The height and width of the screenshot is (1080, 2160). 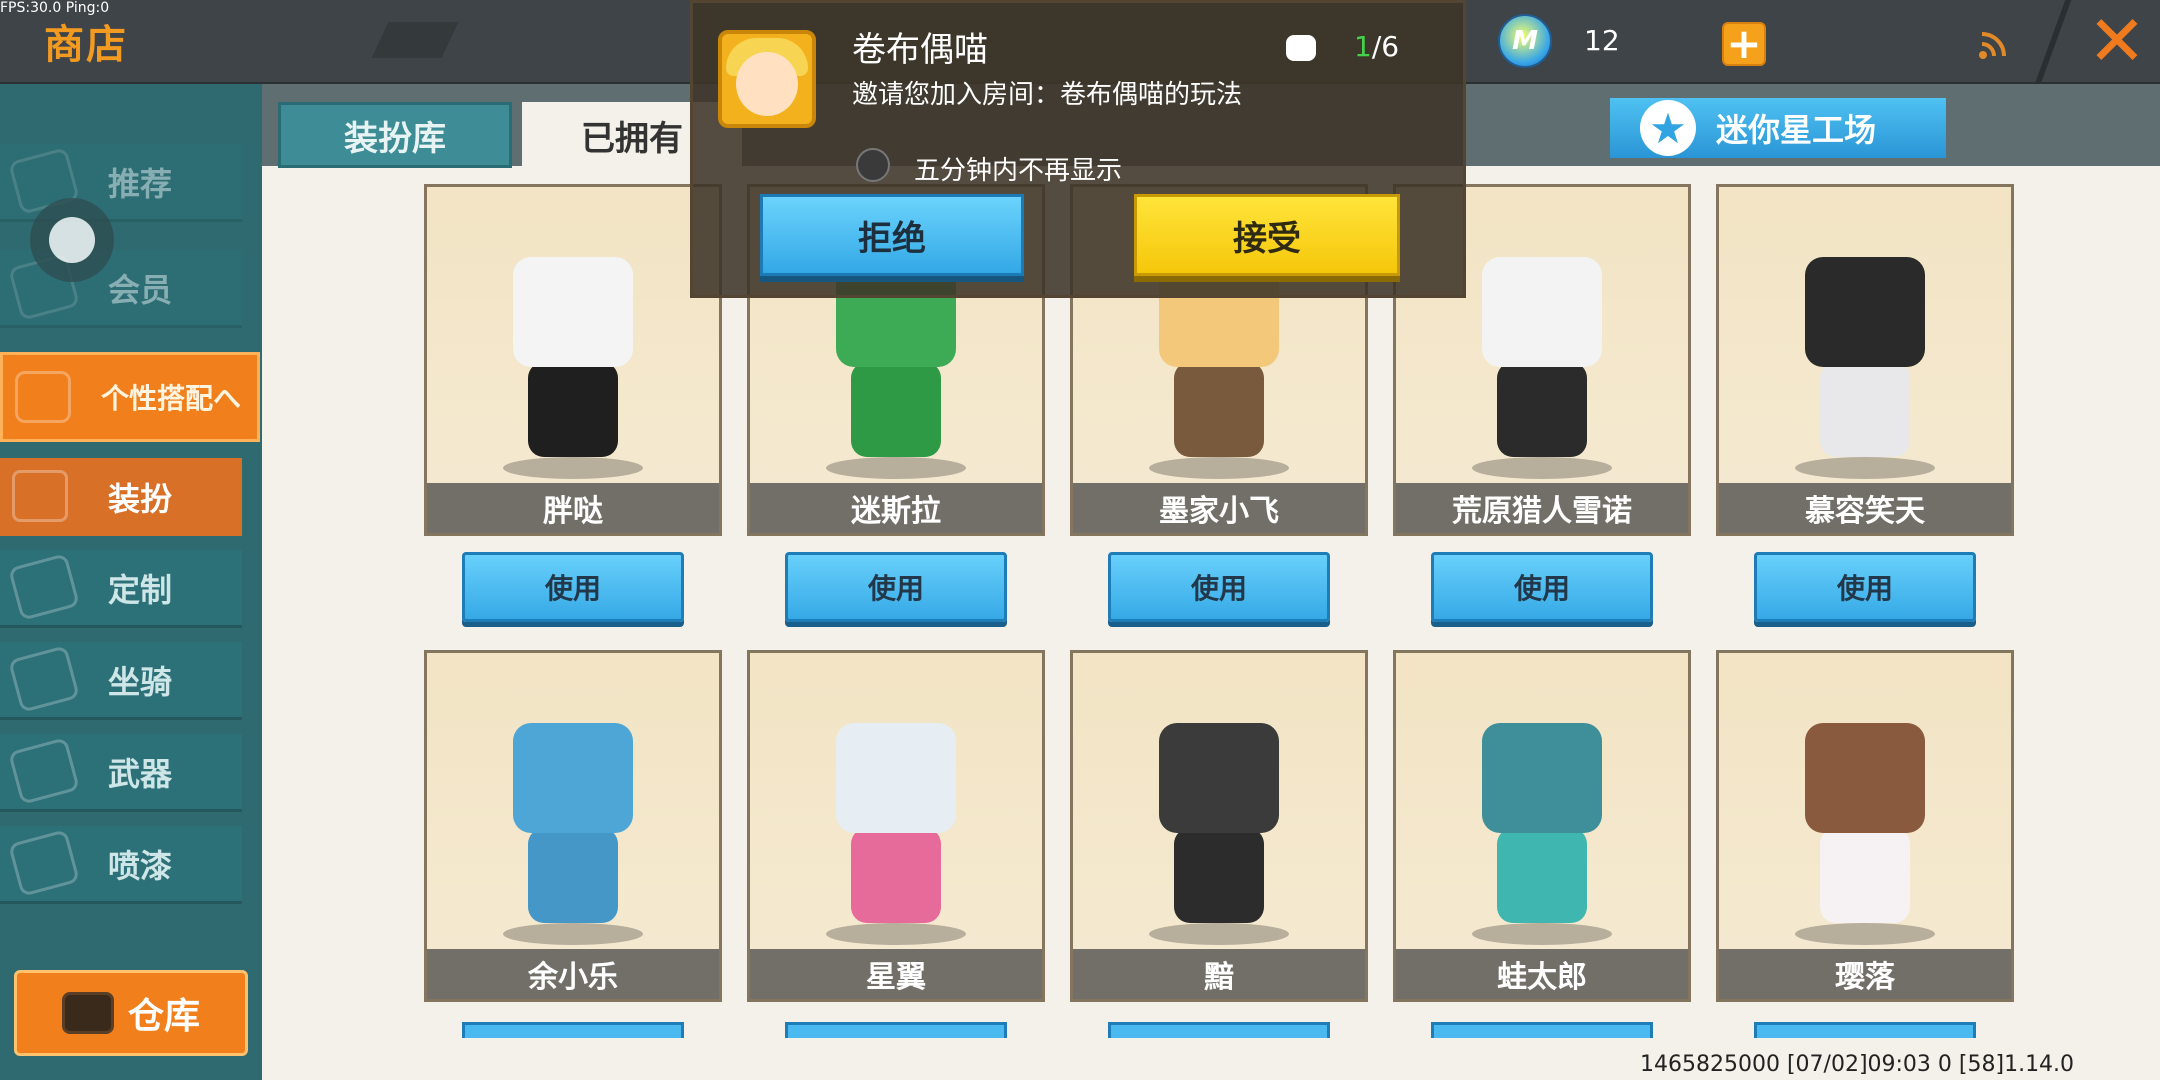 I want to click on skin-card: 余小乐, so click(x=573, y=826).